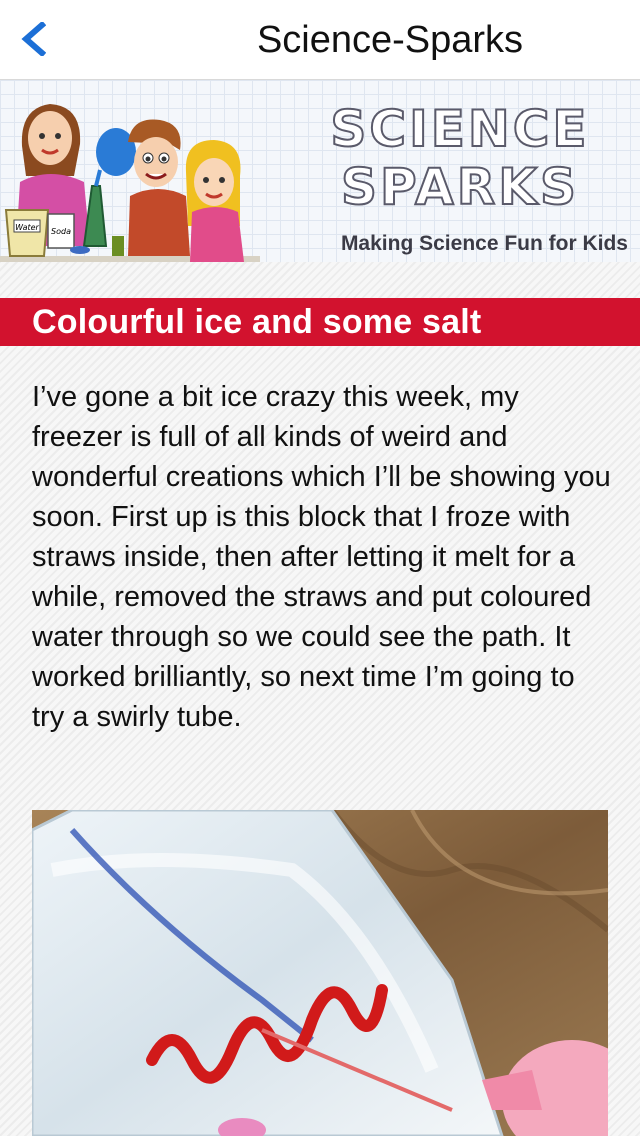 This screenshot has width=640, height=1136. I want to click on article-title: Colourful ice and some salt, so click(257, 321).